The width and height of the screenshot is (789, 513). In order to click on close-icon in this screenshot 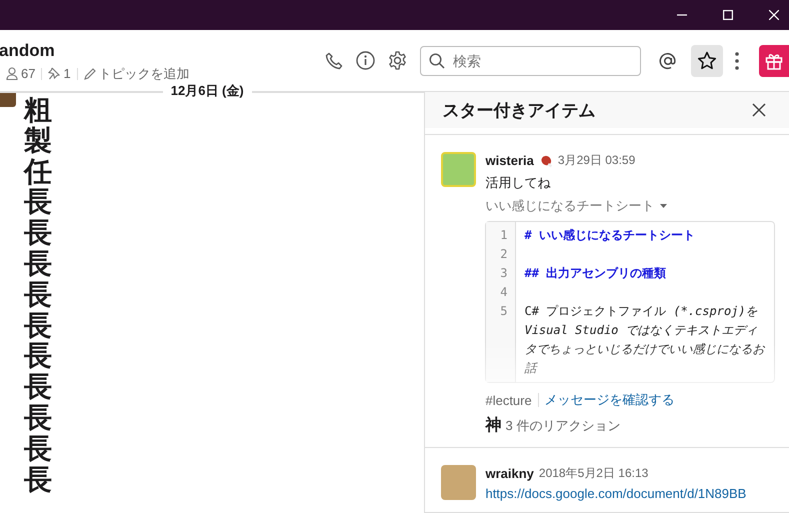, I will do `click(759, 110)`.